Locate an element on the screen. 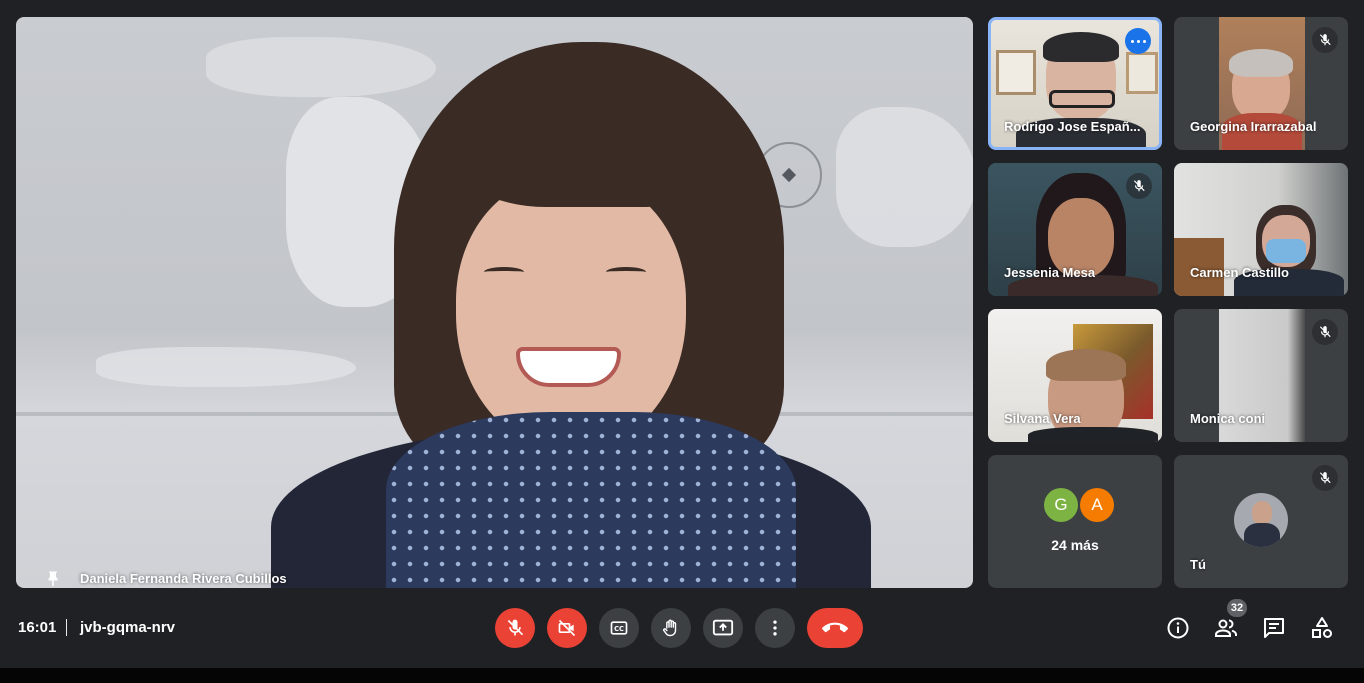 The width and height of the screenshot is (1364, 683). participant-name: Georgina Irarrazabal is located at coordinates (1253, 126).